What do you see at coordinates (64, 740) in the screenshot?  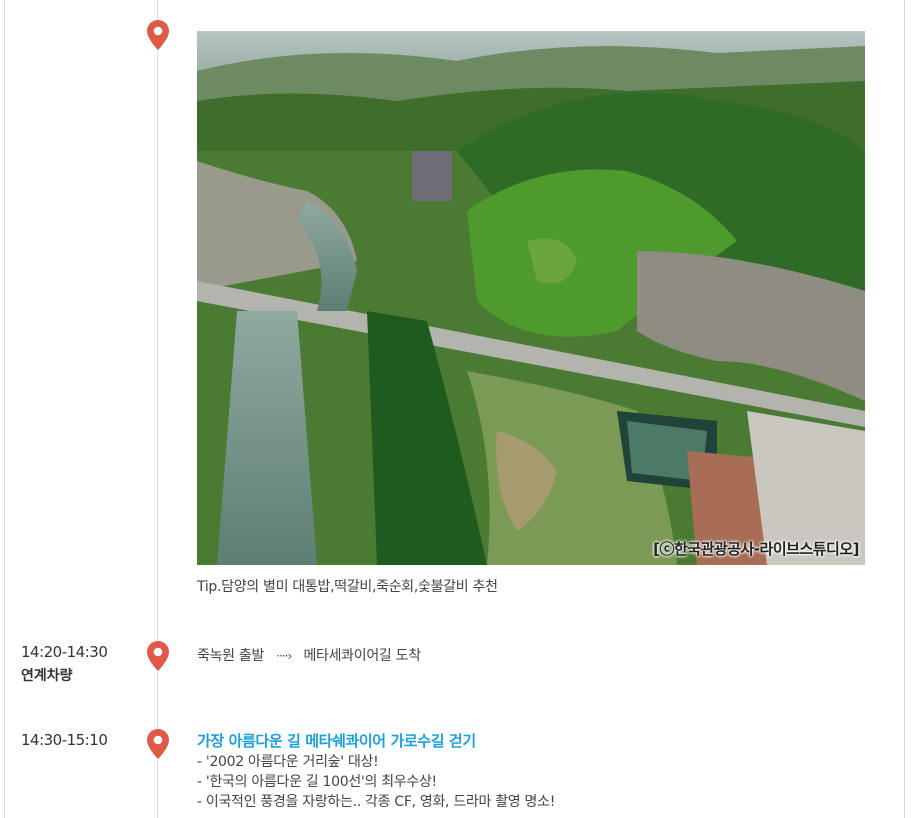 I see `schedule-time-2: 14:30-15:10` at bounding box center [64, 740].